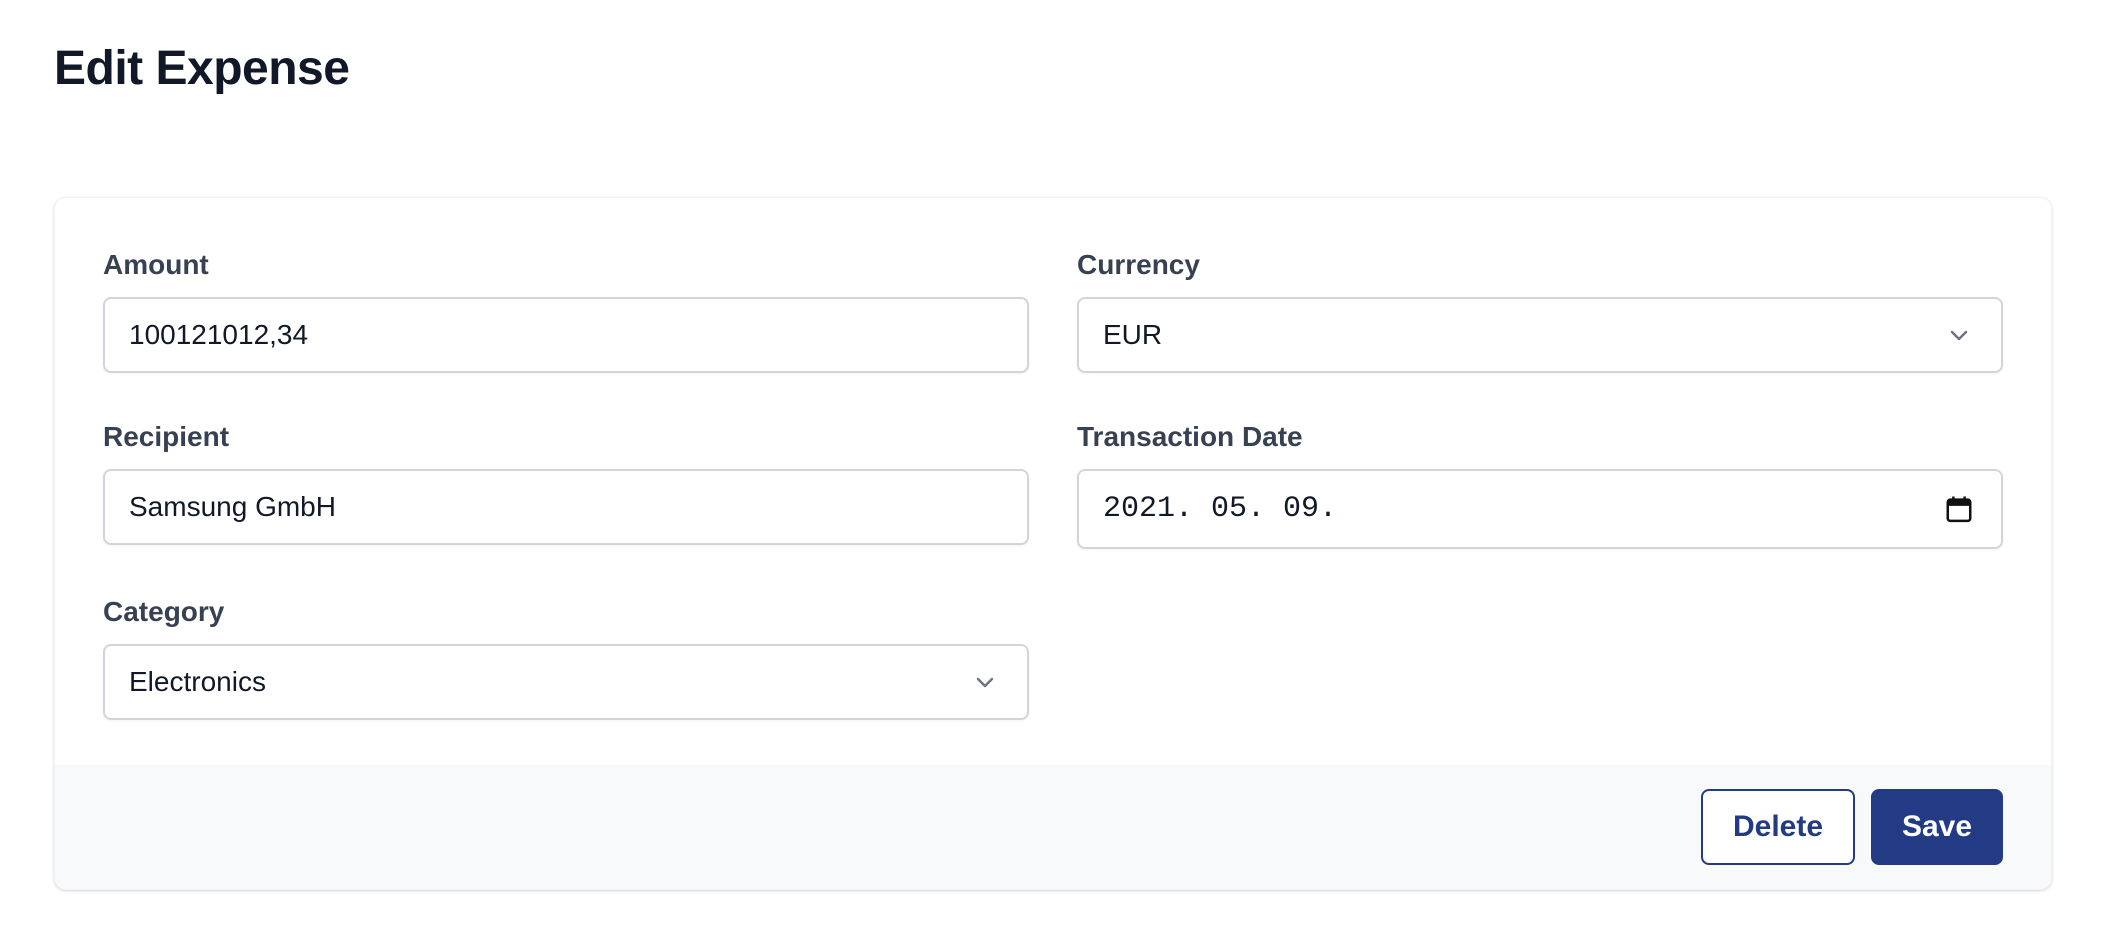  Describe the element at coordinates (566, 682) in the screenshot. I see `category-select: Electronics` at that location.